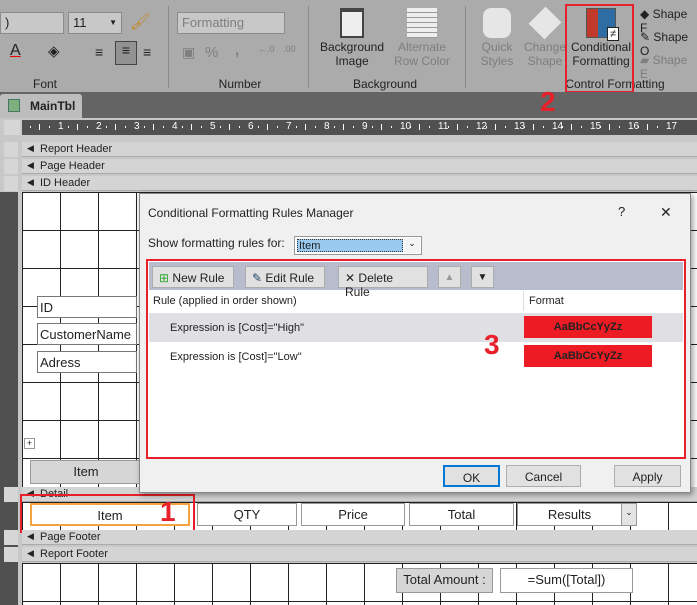 This screenshot has height=605, width=697. I want to click on change-shape-button: Change Shape, so click(545, 37).